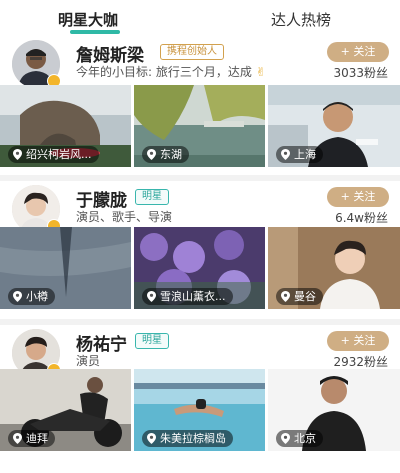 The height and width of the screenshot is (473, 400). I want to click on location-label: 上海, so click(305, 154).